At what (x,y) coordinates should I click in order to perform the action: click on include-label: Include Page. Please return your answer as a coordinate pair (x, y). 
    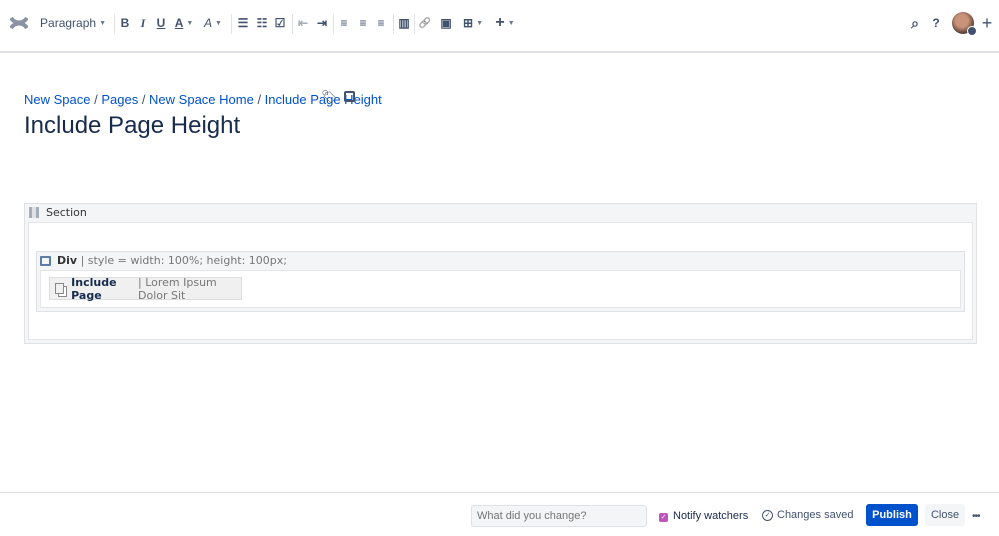
    Looking at the image, I should click on (94, 288).